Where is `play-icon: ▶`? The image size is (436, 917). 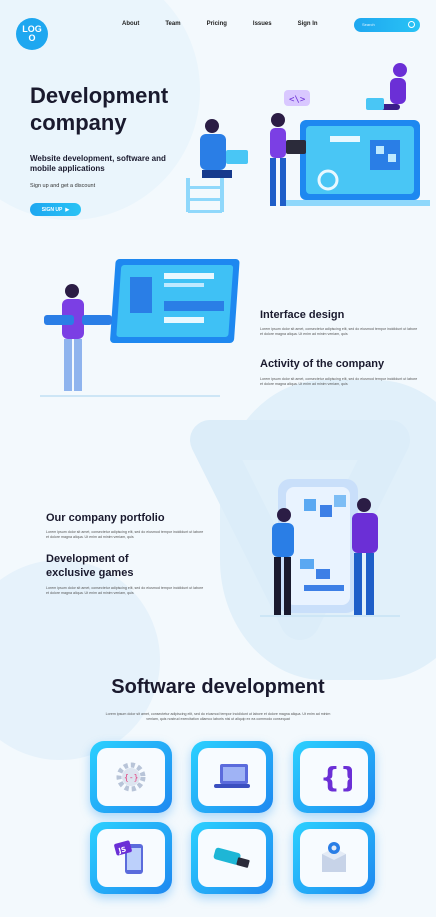 play-icon: ▶ is located at coordinates (67, 209).